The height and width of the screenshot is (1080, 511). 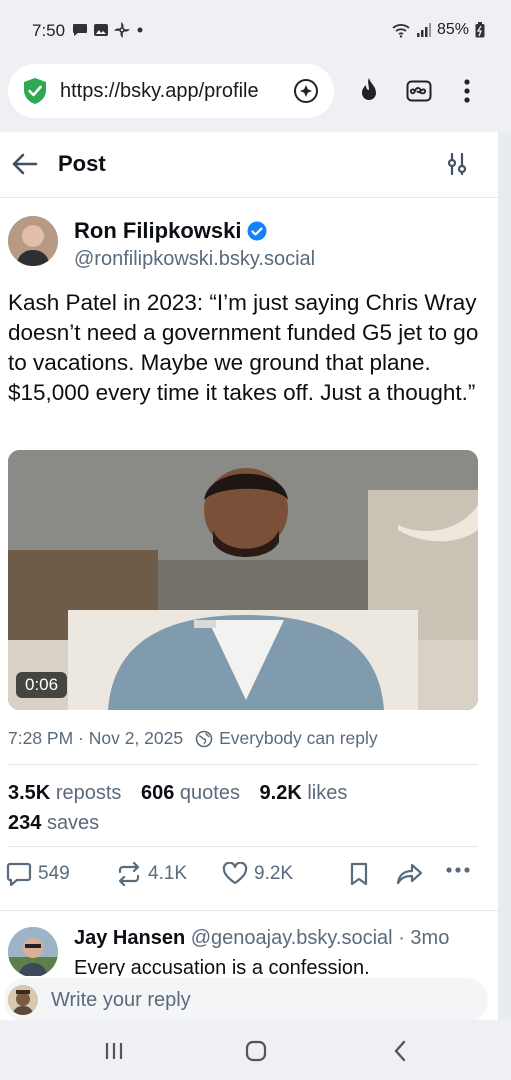 What do you see at coordinates (167, 874) in the screenshot?
I see `repost-count: 4.1K` at bounding box center [167, 874].